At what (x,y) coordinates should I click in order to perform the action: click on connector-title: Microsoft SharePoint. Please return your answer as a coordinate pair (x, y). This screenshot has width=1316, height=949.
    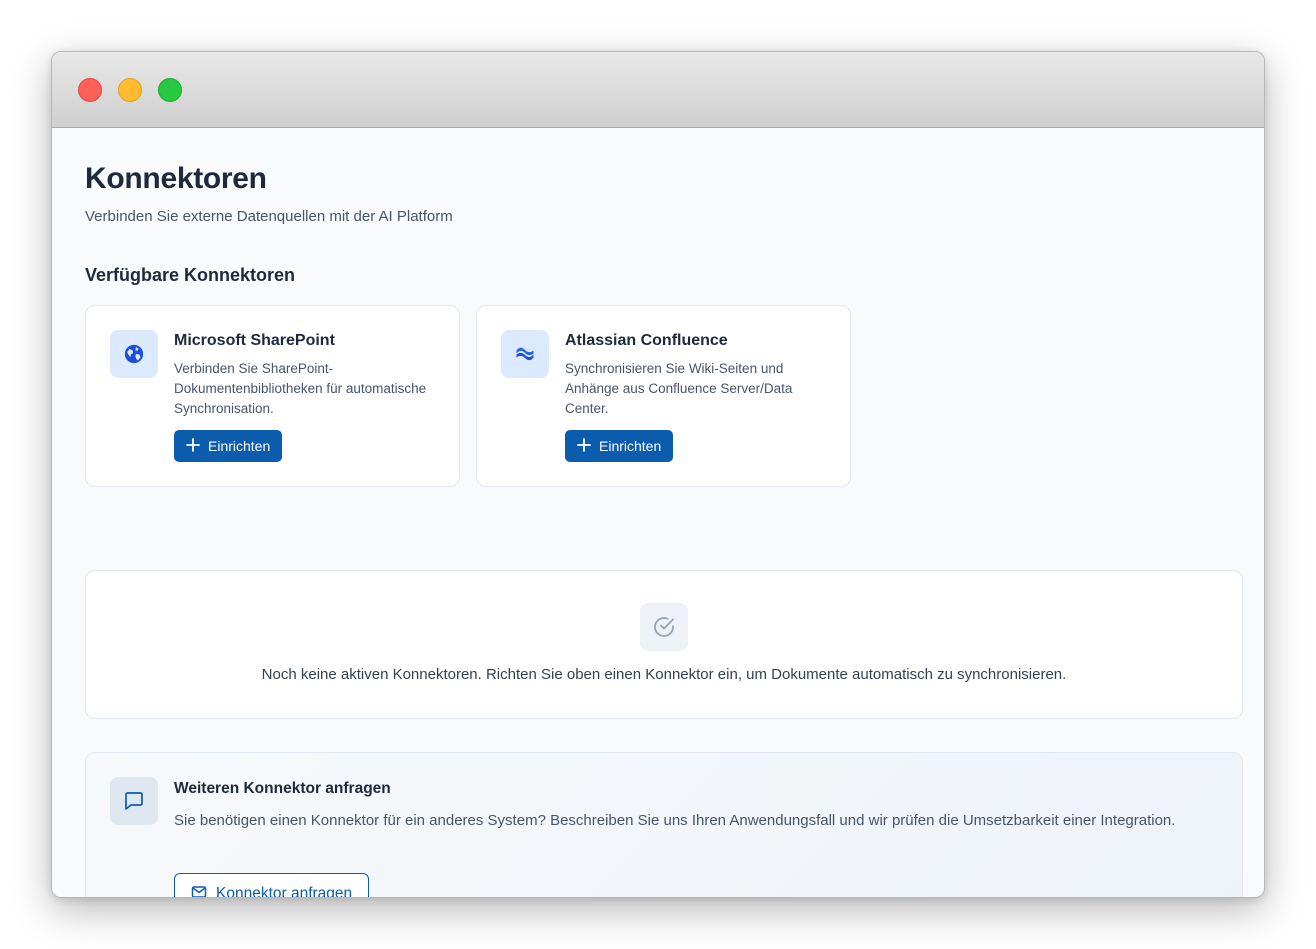
    Looking at the image, I should click on (254, 340).